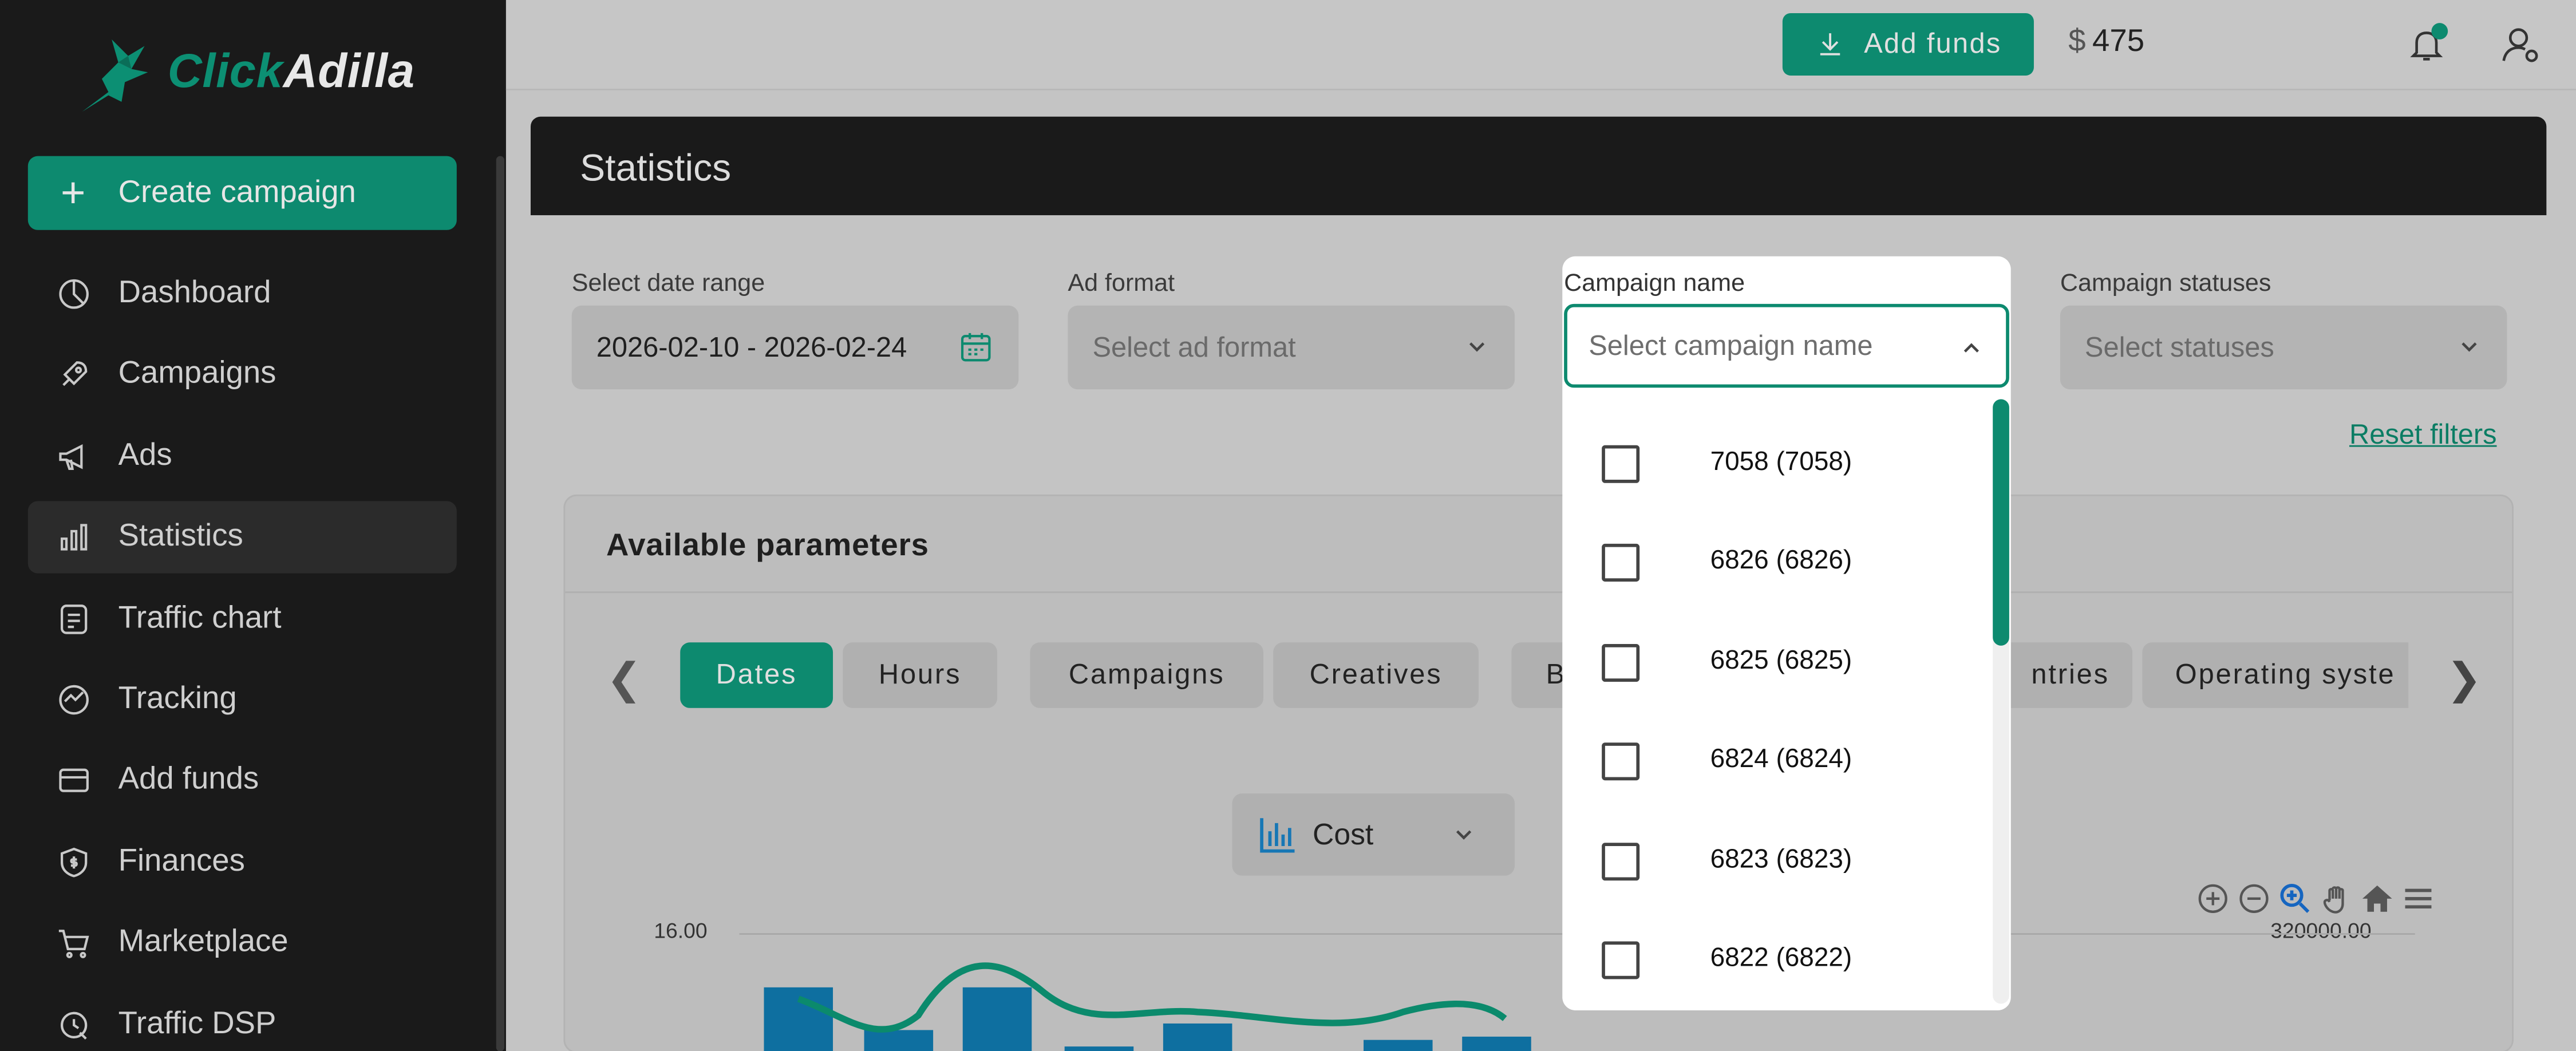 This screenshot has height=1051, width=2576. Describe the element at coordinates (2077, 42) in the screenshot. I see `currency-symbol: $` at that location.